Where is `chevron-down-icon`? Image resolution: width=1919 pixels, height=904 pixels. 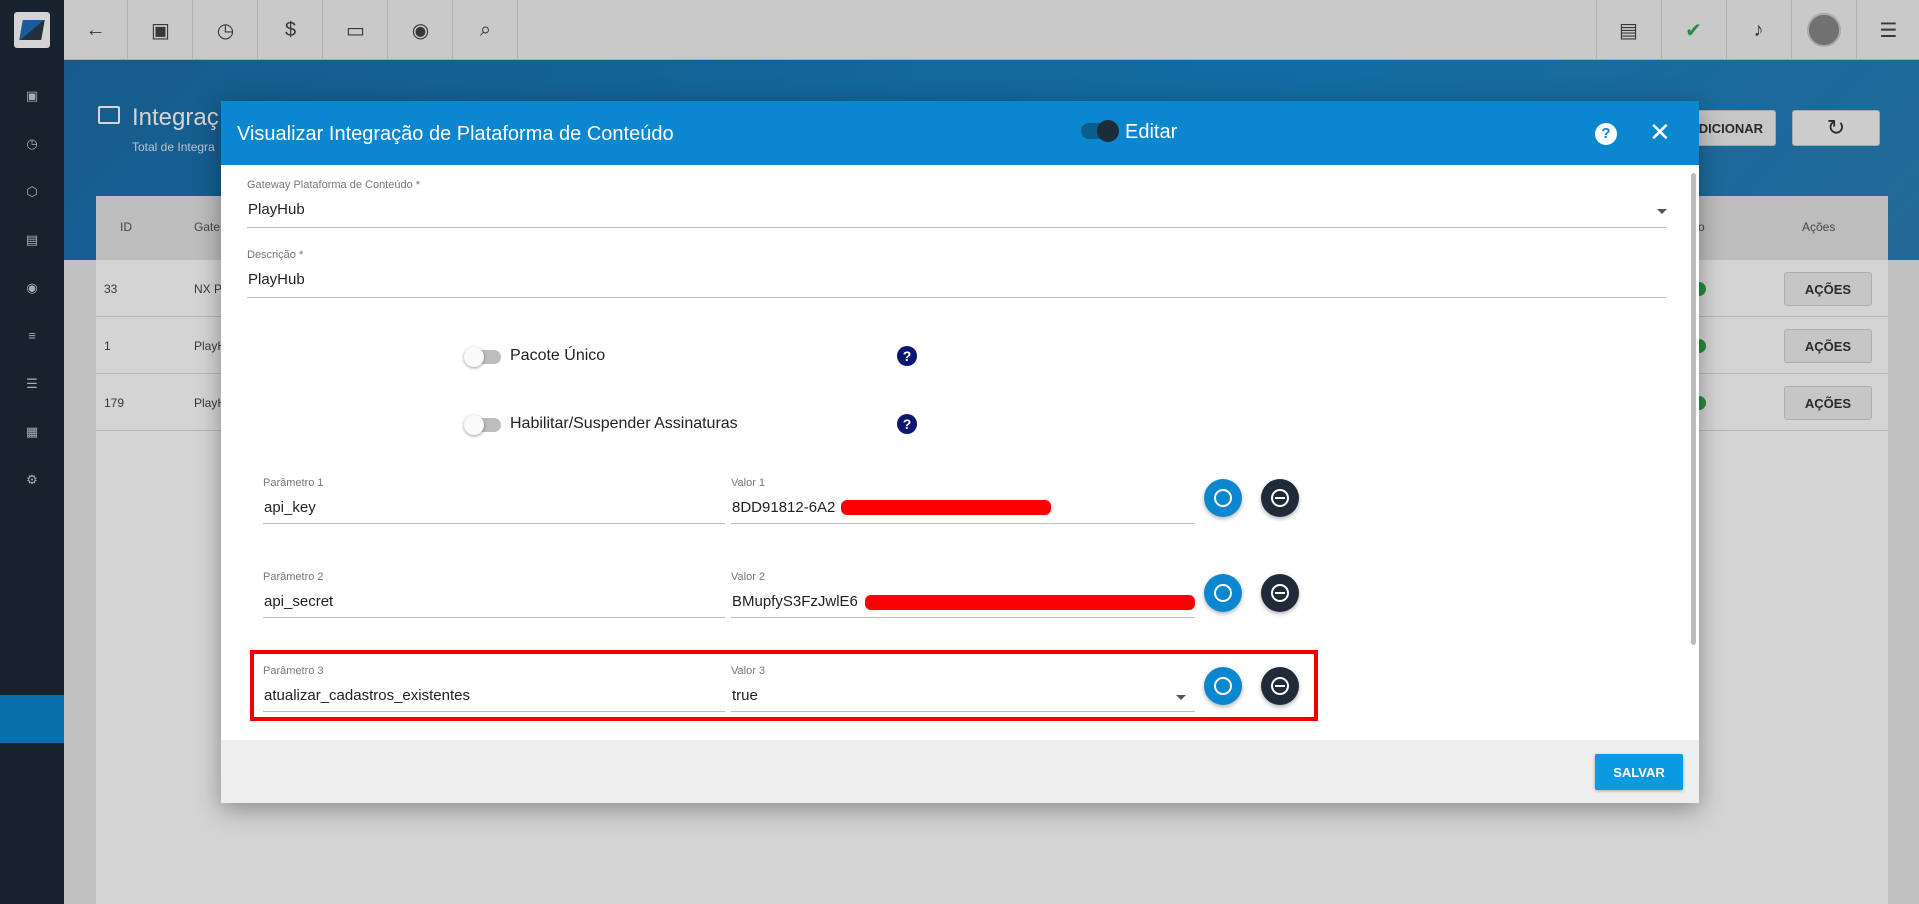
chevron-down-icon is located at coordinates (1662, 211).